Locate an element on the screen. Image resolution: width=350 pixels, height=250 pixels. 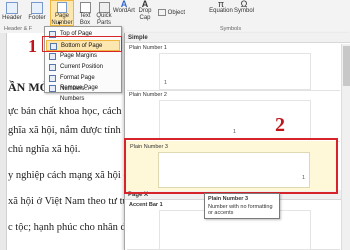
header-label: Header is located at coordinates (12, 18).